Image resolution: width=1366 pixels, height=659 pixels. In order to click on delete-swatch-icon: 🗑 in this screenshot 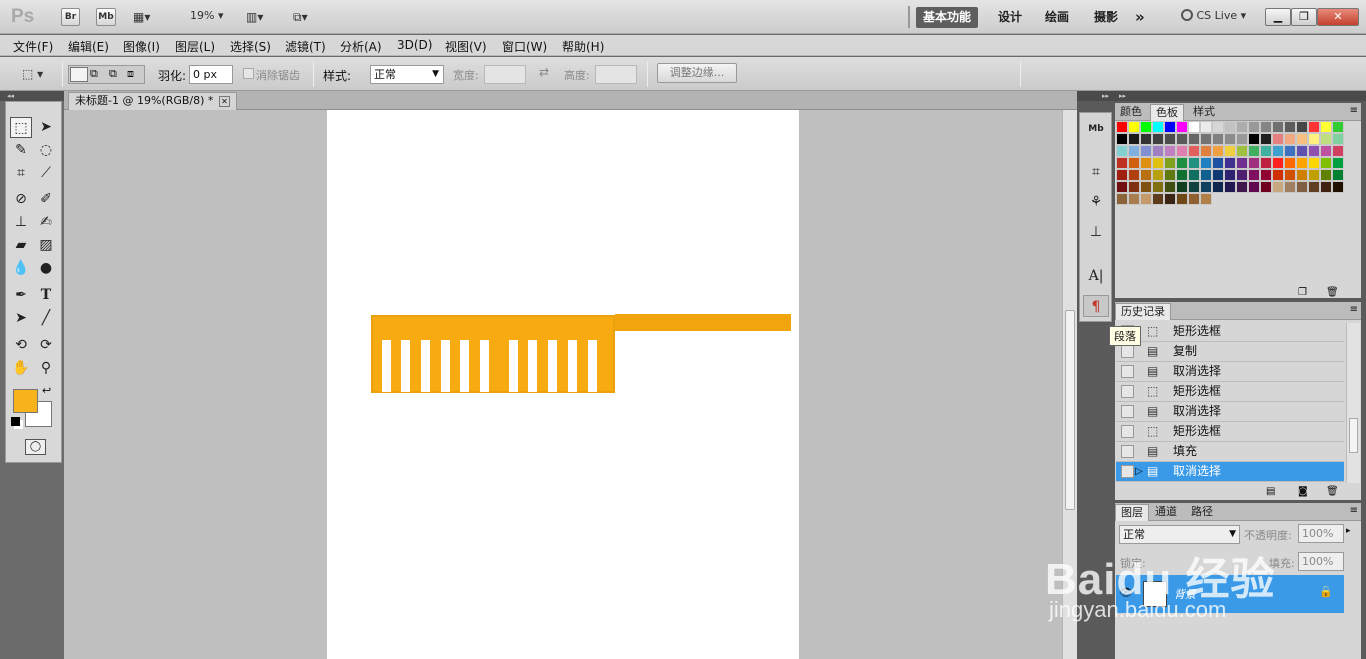, I will do `click(1332, 292)`.